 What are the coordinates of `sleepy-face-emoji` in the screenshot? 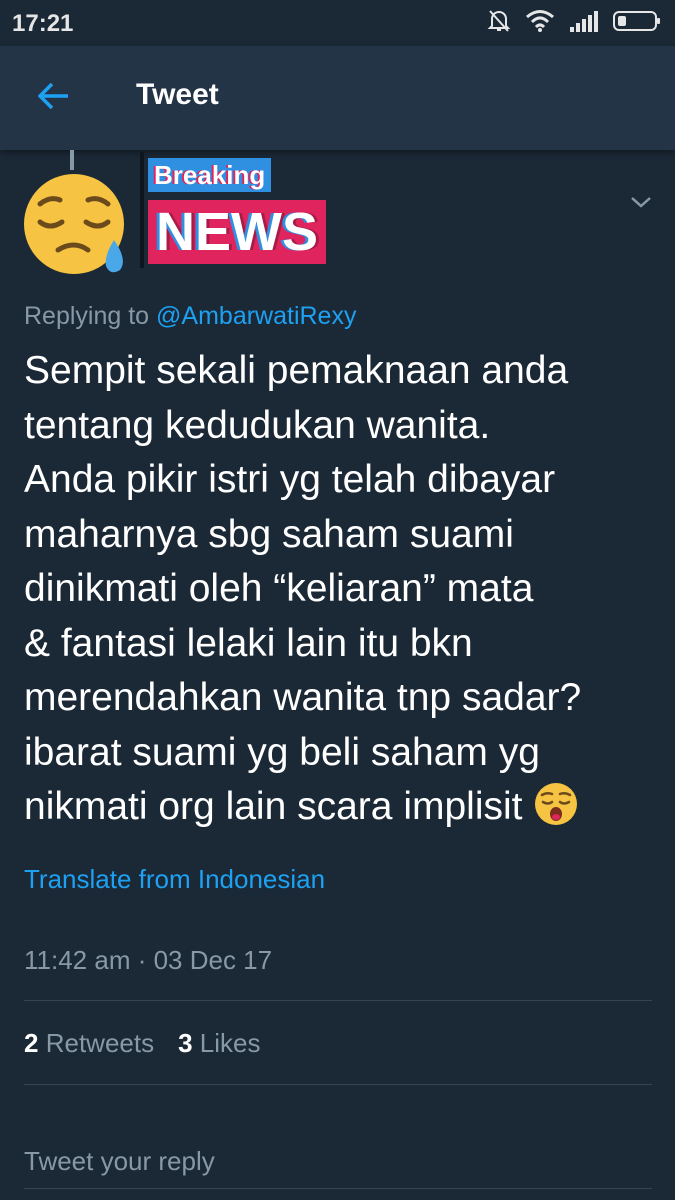 It's located at (74, 224).